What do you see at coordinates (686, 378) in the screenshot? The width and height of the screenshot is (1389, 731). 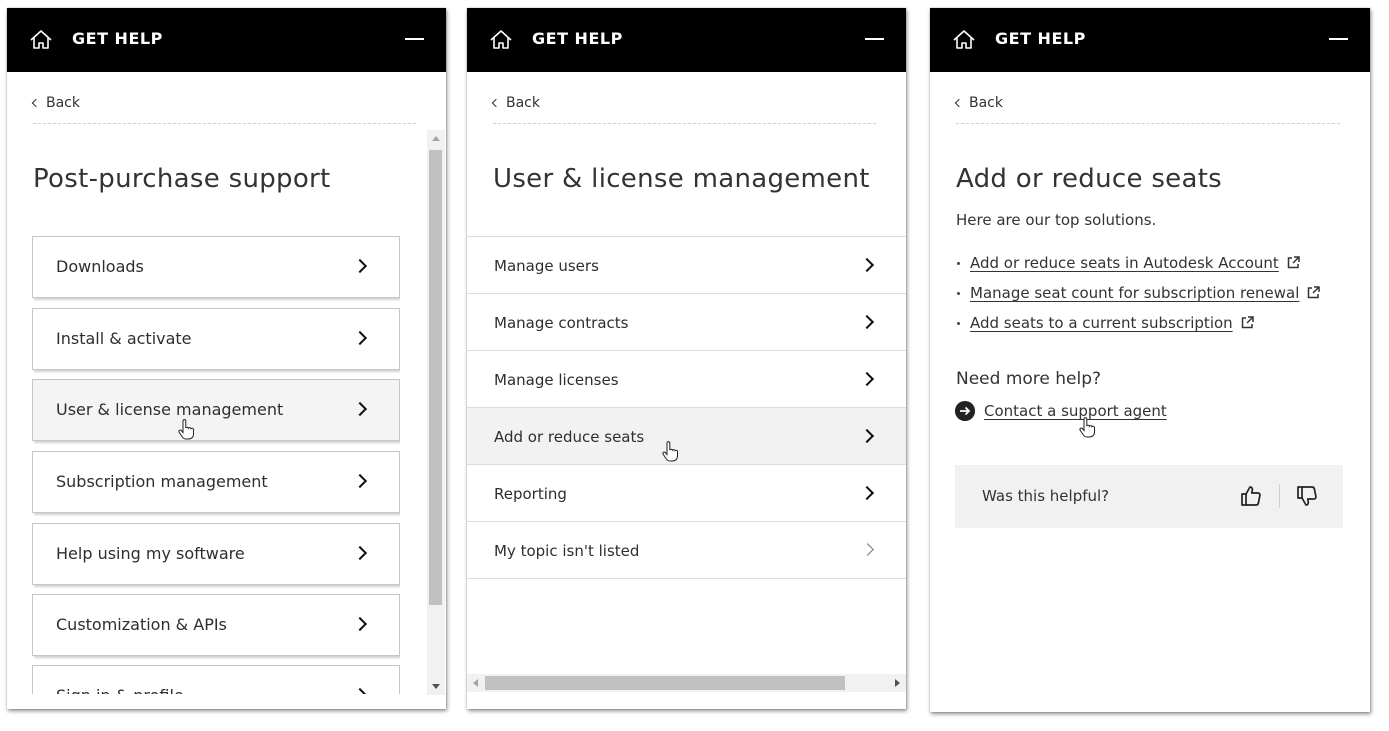 I see `list-item-manage-licenses: Manage licenses` at bounding box center [686, 378].